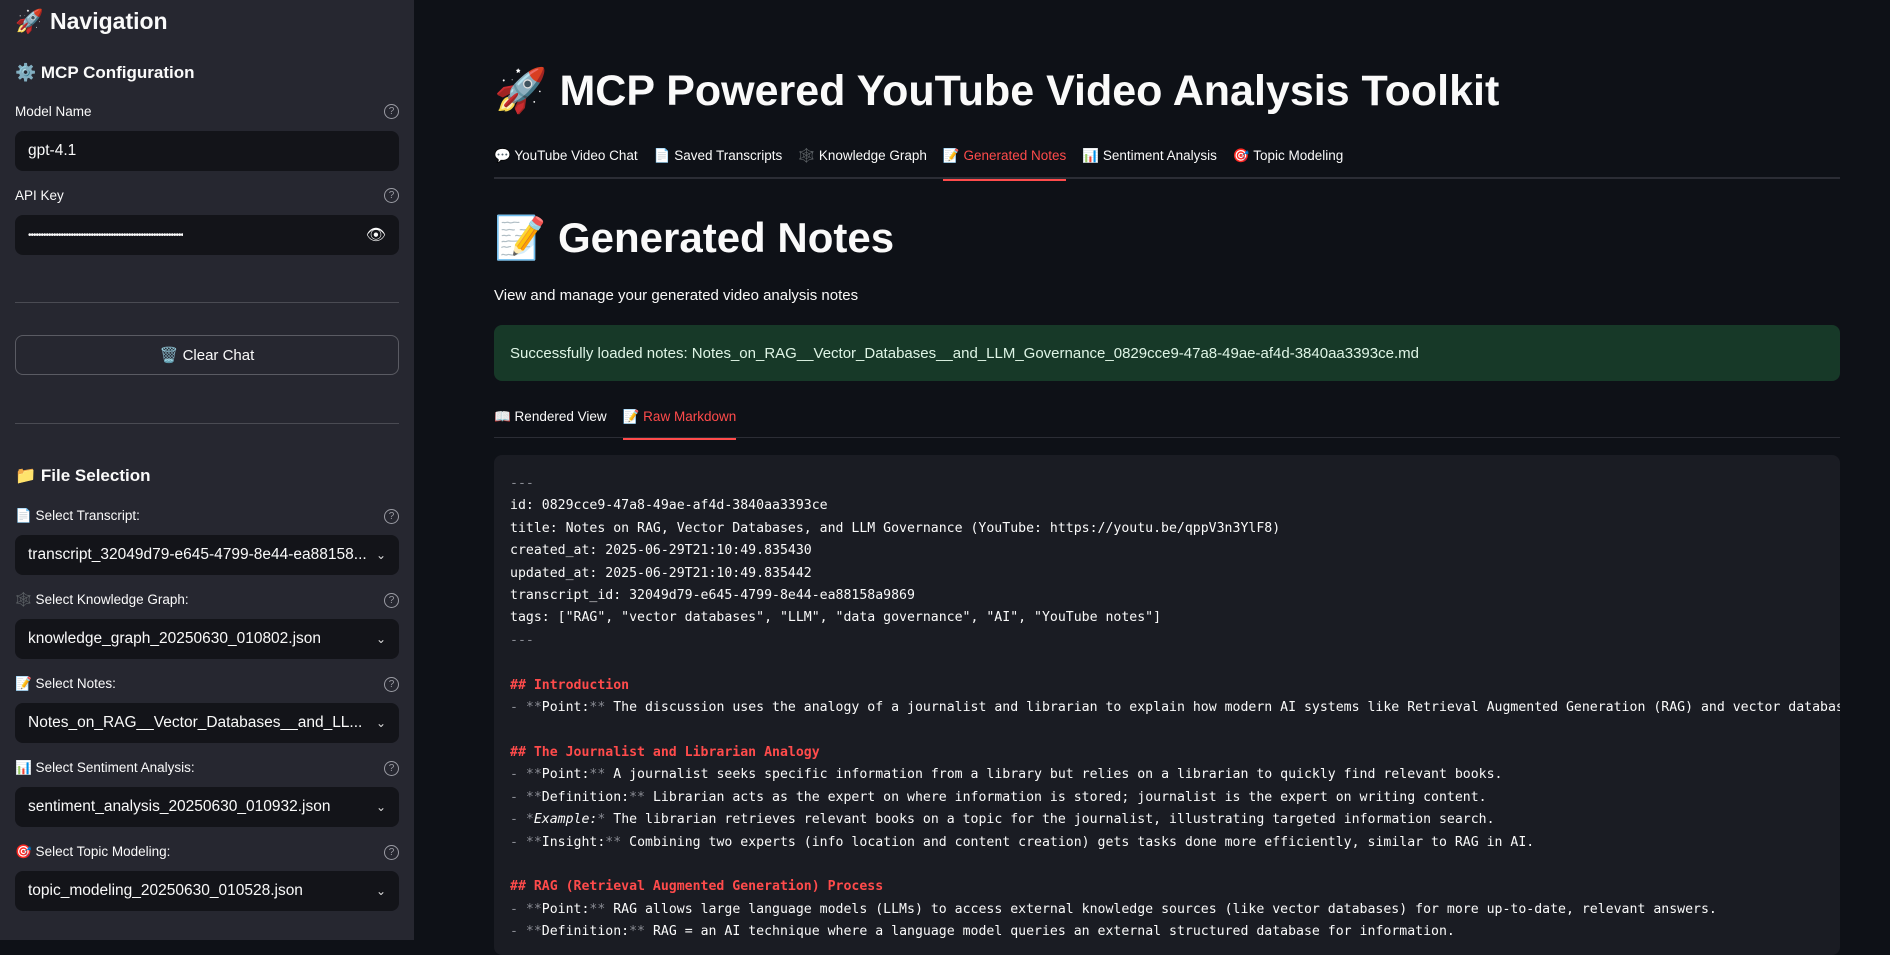 The image size is (1890, 955). I want to click on markdown-heading: ## The Journalist and Librarian Analogy, so click(665, 752).